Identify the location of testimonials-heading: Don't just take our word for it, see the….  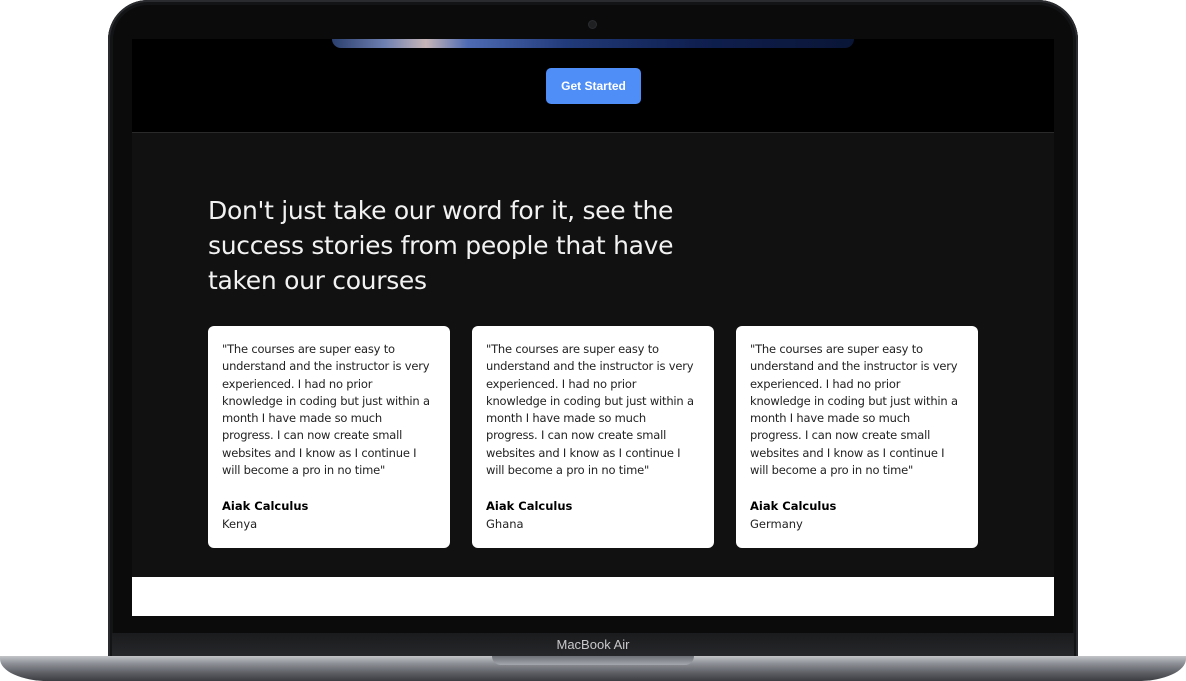
(441, 245).